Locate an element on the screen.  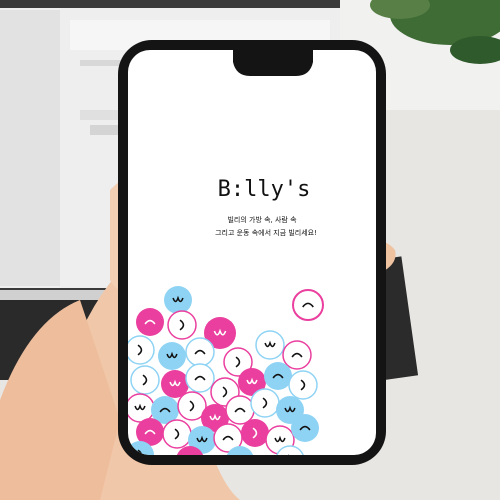
tagline-line-1: 빌리의 가방 속, 사람 속 is located at coordinates (262, 219).